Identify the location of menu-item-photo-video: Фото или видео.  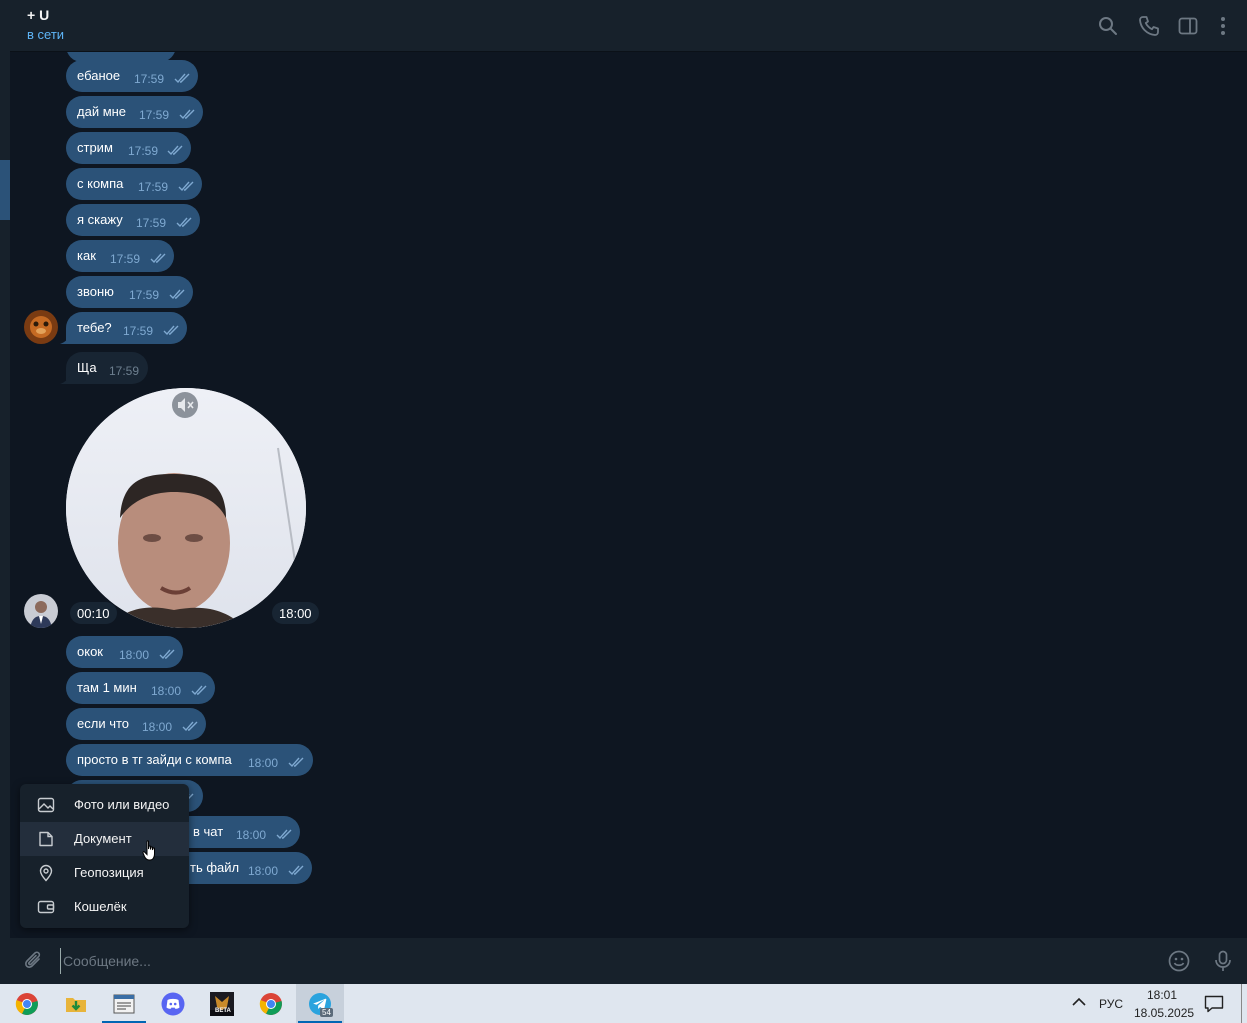
(104, 805).